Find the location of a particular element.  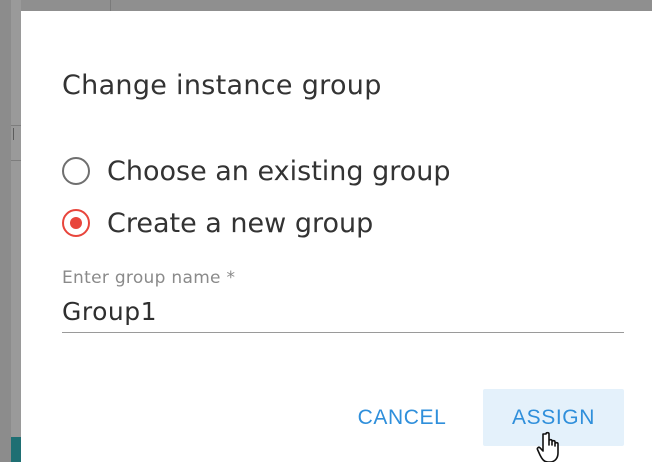

input-underline is located at coordinates (343, 332).